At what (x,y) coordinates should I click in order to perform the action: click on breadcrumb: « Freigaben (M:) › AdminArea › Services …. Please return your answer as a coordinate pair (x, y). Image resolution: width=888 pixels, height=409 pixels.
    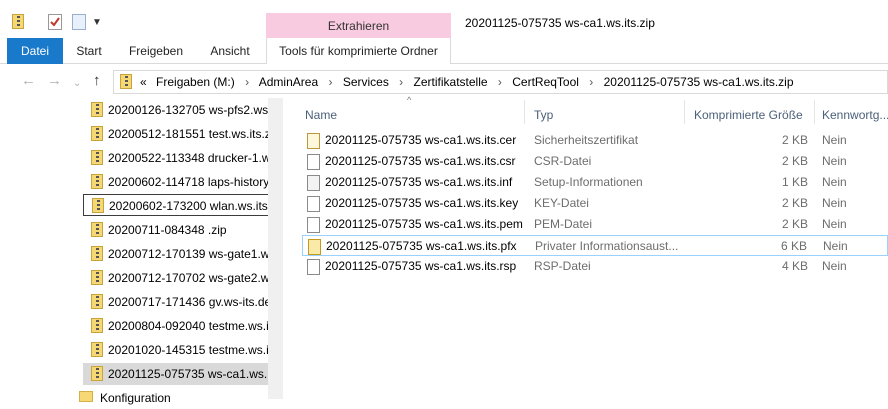
    Looking at the image, I should click on (467, 82).